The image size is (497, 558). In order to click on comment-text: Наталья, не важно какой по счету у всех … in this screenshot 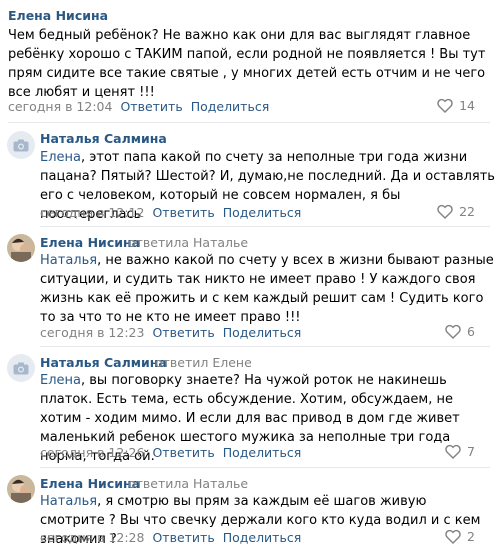, I will do `click(267, 289)`.